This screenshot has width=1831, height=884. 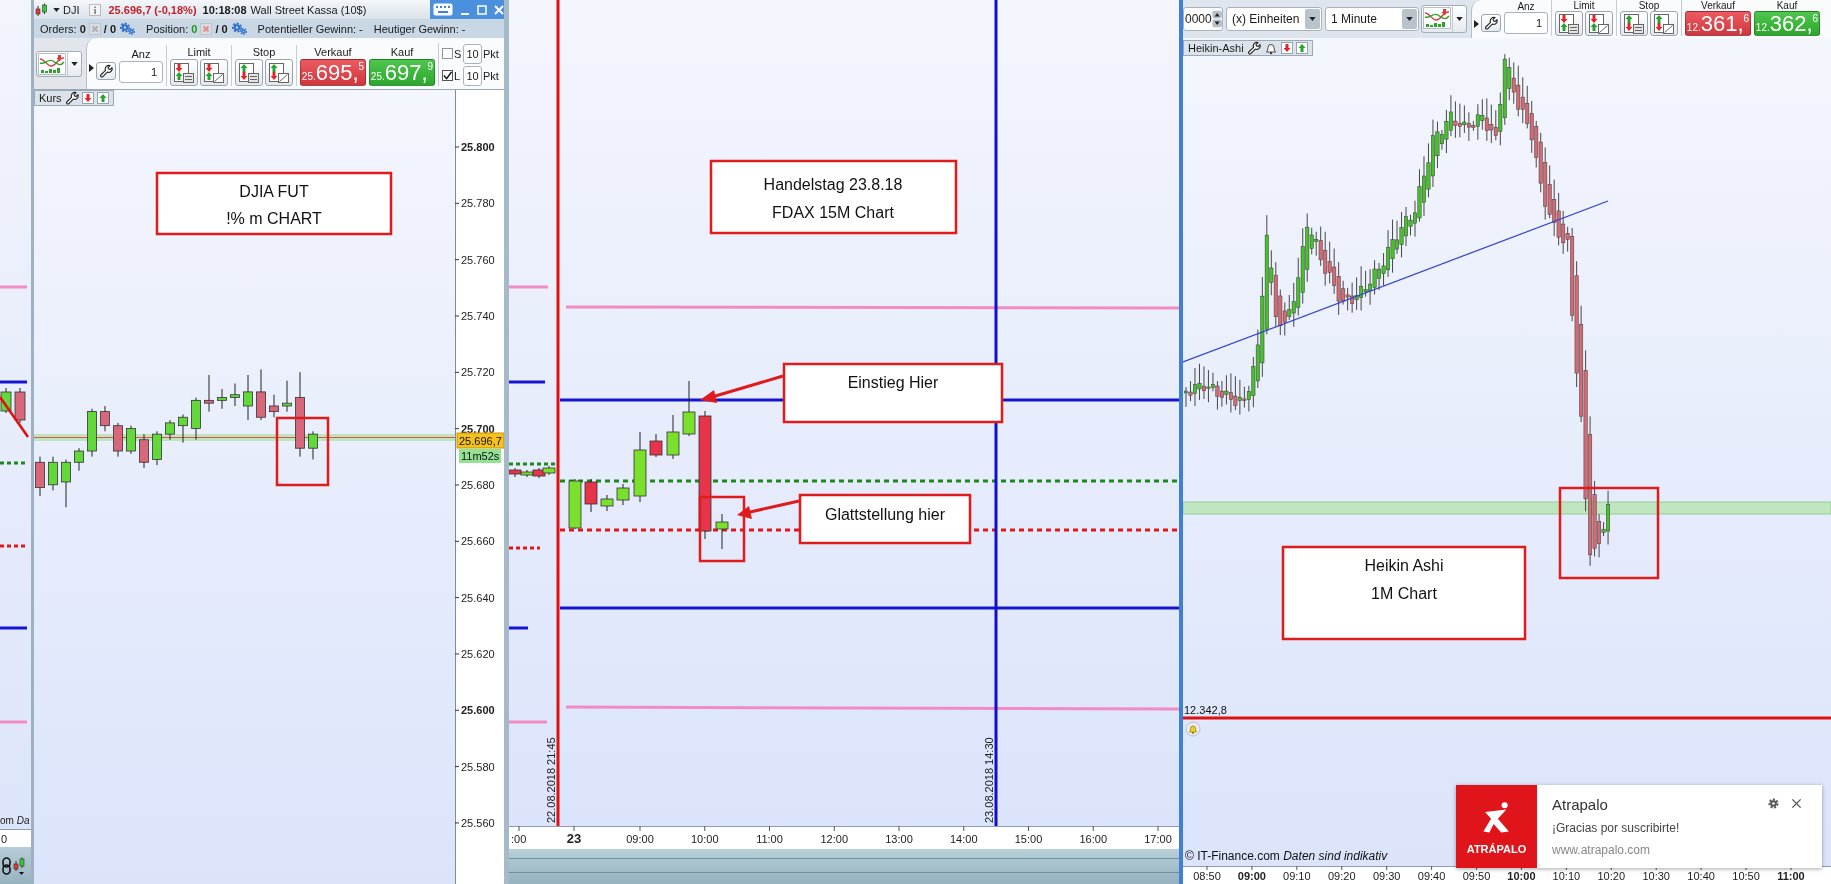 I want to click on settings-icon, so click(x=1773, y=803).